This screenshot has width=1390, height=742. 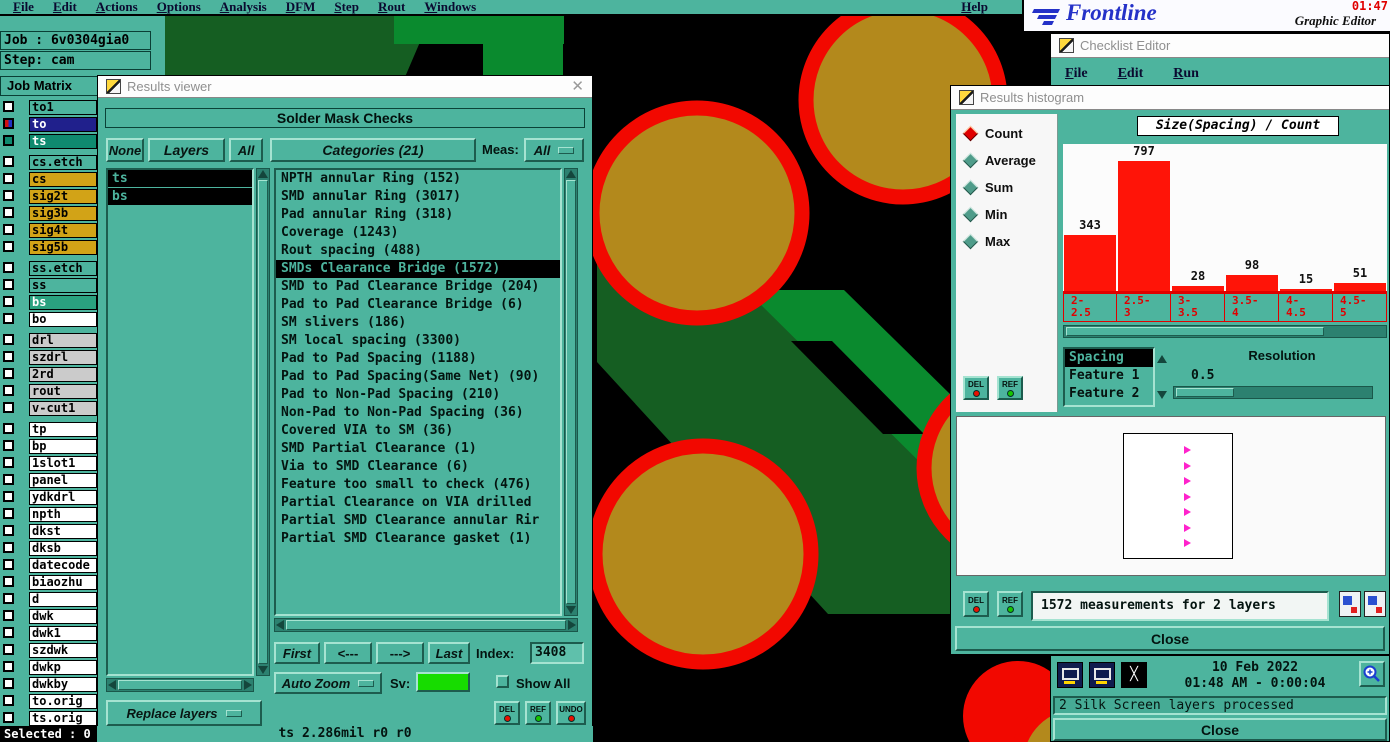 What do you see at coordinates (418, 467) in the screenshot?
I see `category-item: Via to SMD Clearance (6)` at bounding box center [418, 467].